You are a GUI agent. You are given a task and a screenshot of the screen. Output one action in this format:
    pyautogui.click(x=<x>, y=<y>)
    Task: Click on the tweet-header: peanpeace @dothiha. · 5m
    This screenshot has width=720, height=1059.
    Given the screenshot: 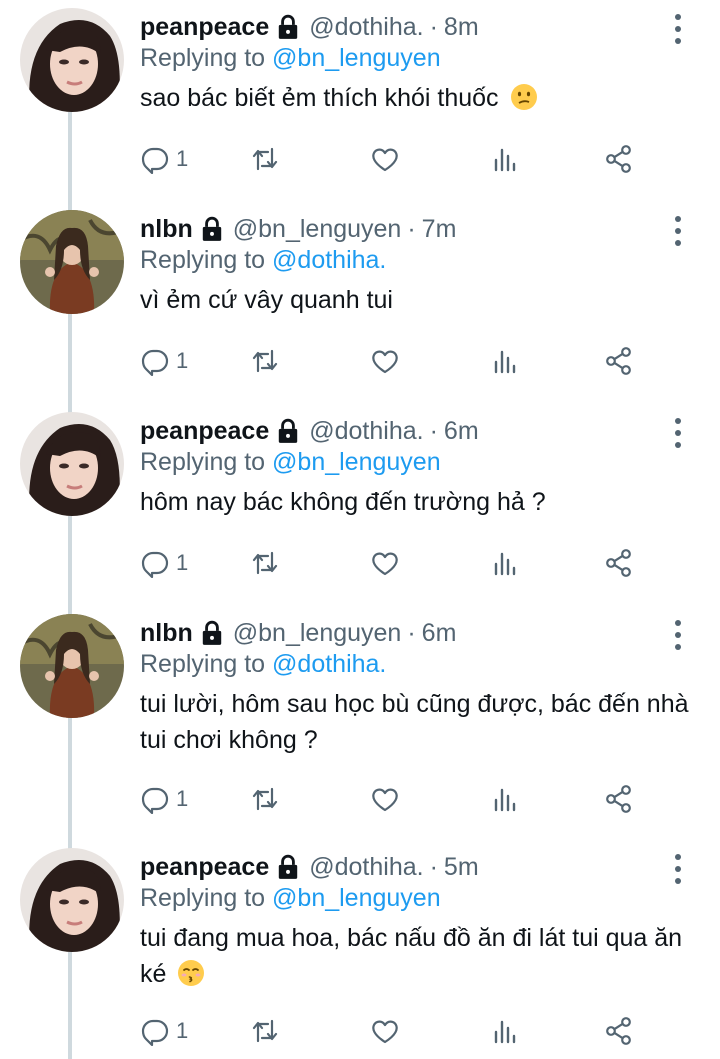 What is the action you would take?
    pyautogui.click(x=309, y=867)
    